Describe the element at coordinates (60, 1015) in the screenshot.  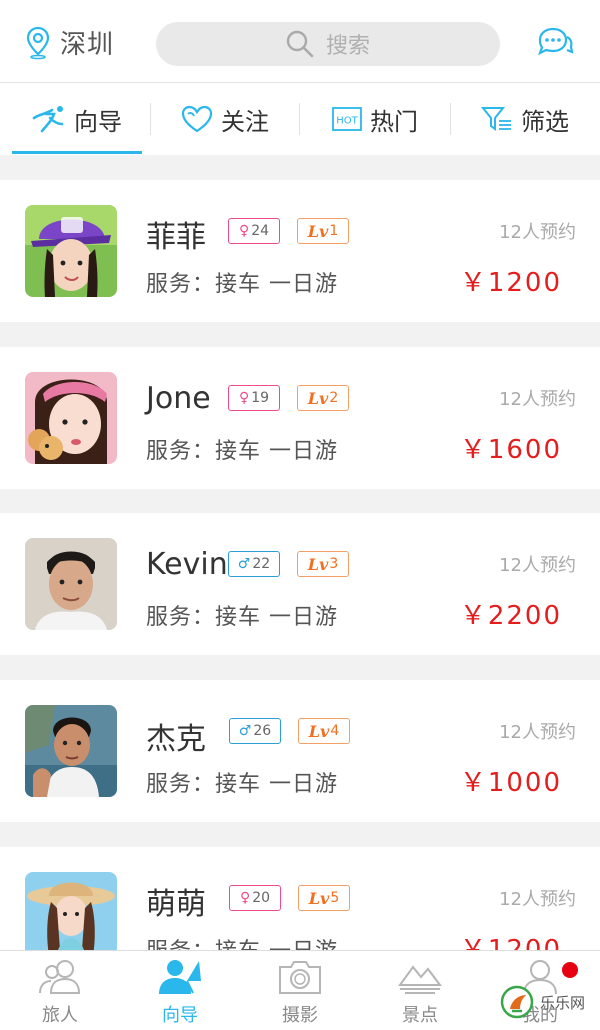
I see `nav-label: 旅人` at that location.